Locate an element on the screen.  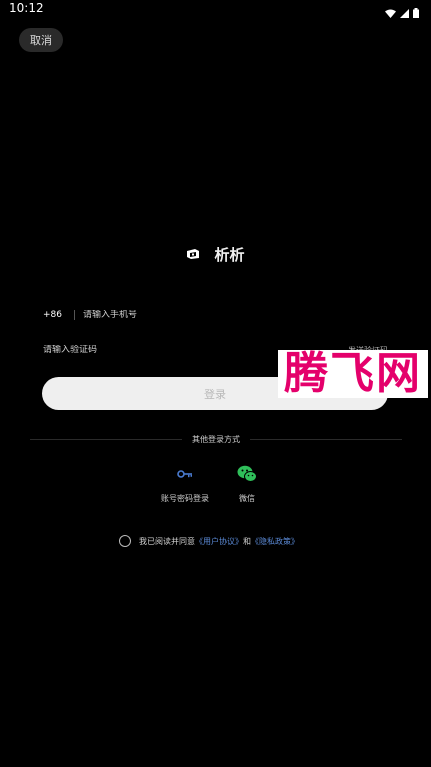
status-bar: 10:12 is located at coordinates (215, 9).